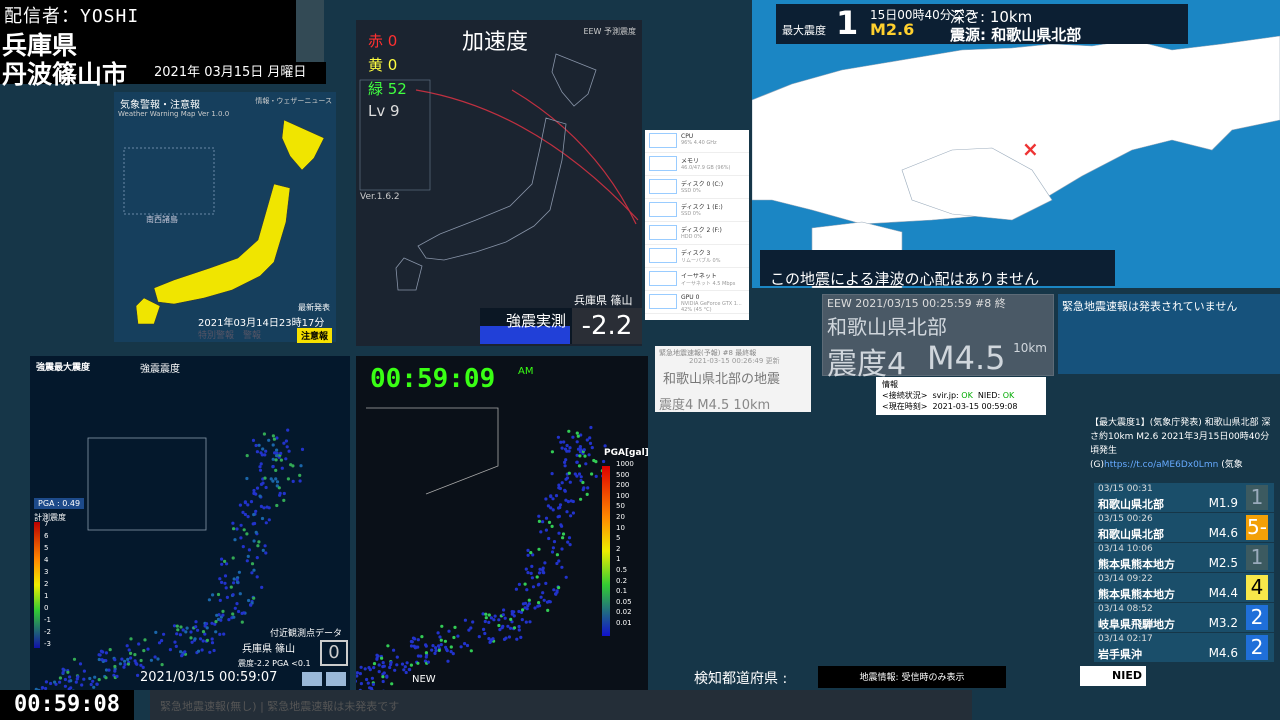 Image resolution: width=1280 pixels, height=720 pixels. What do you see at coordinates (269, 649) in the screenshot?
I see `kmap-station: 兵庫県 篠山` at bounding box center [269, 649].